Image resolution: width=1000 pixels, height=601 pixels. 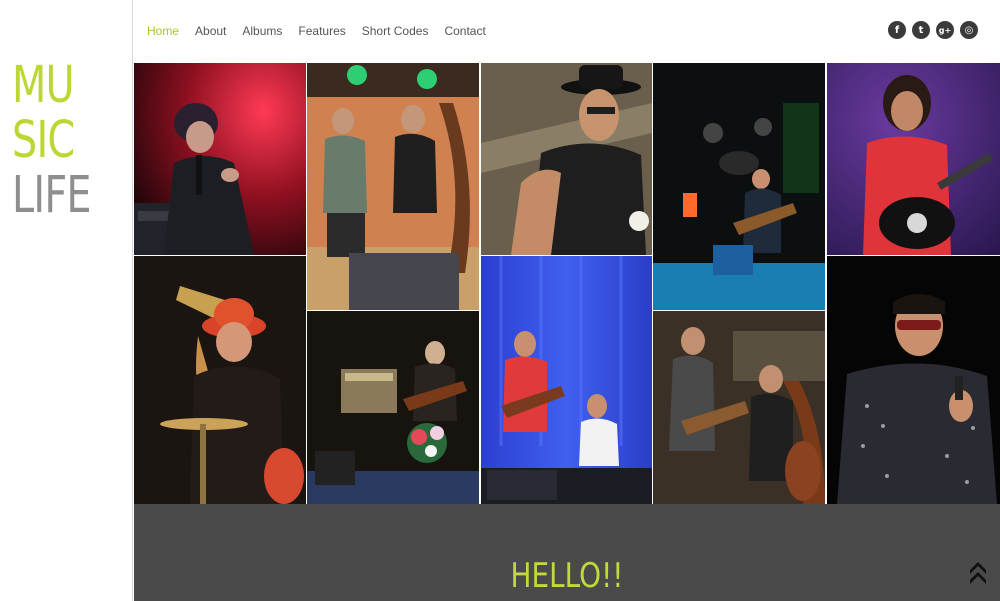 I want to click on nav-about: About, so click(x=210, y=31).